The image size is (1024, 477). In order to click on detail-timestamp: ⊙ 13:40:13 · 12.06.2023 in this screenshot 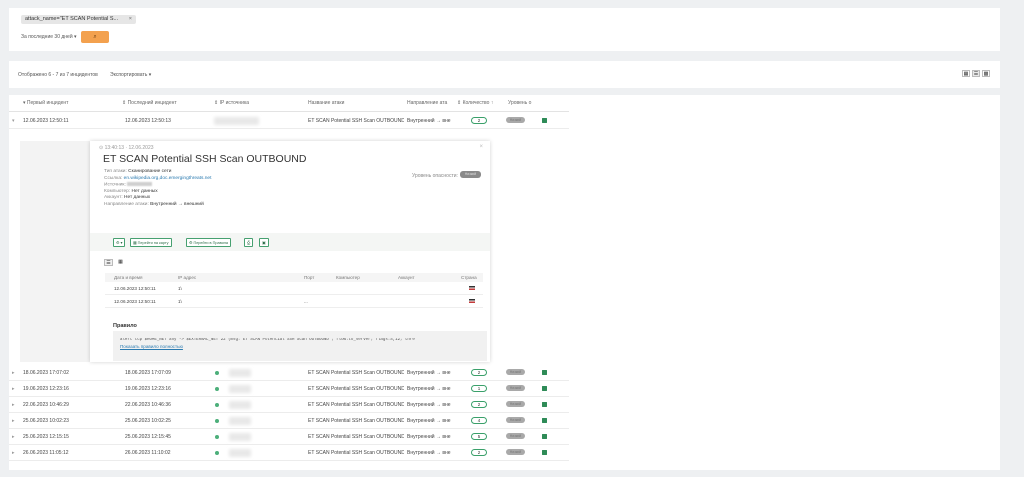, I will do `click(126, 148)`.